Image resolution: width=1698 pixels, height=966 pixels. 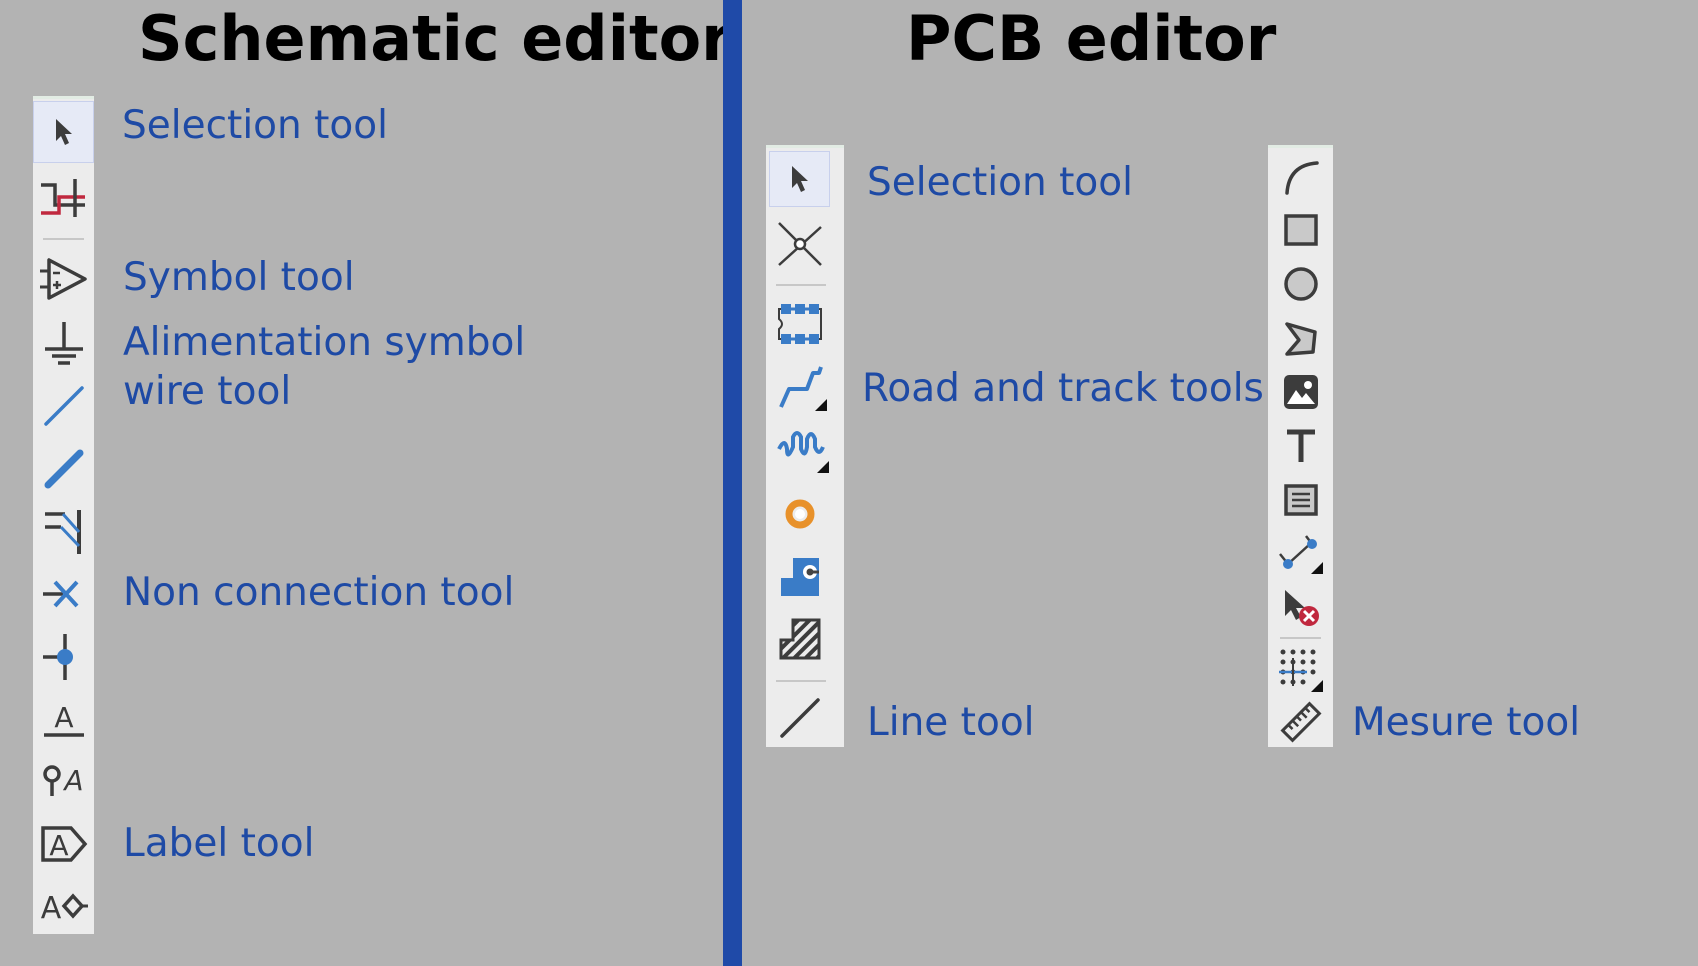 What do you see at coordinates (1063, 388) in the screenshot?
I see `road-track-tools-label: Road and track tools` at bounding box center [1063, 388].